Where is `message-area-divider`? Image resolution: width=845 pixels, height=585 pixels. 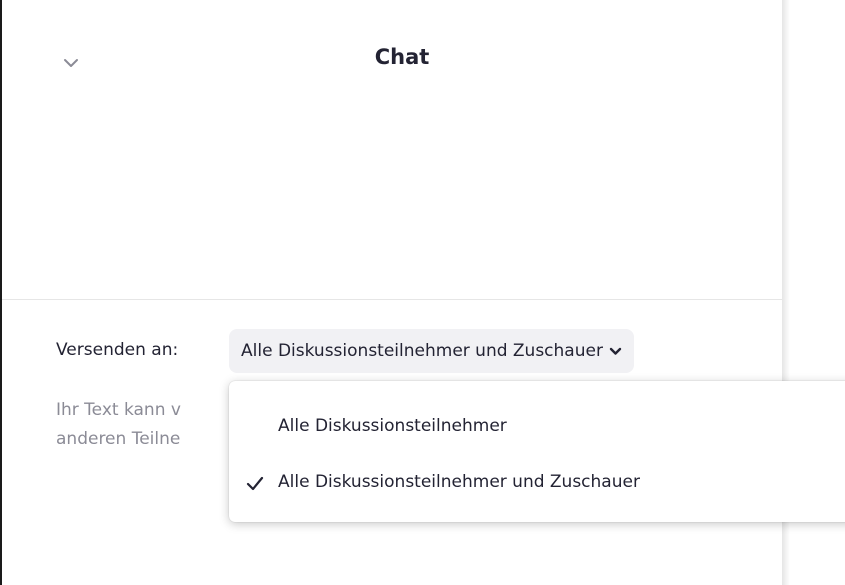
message-area-divider is located at coordinates (392, 299).